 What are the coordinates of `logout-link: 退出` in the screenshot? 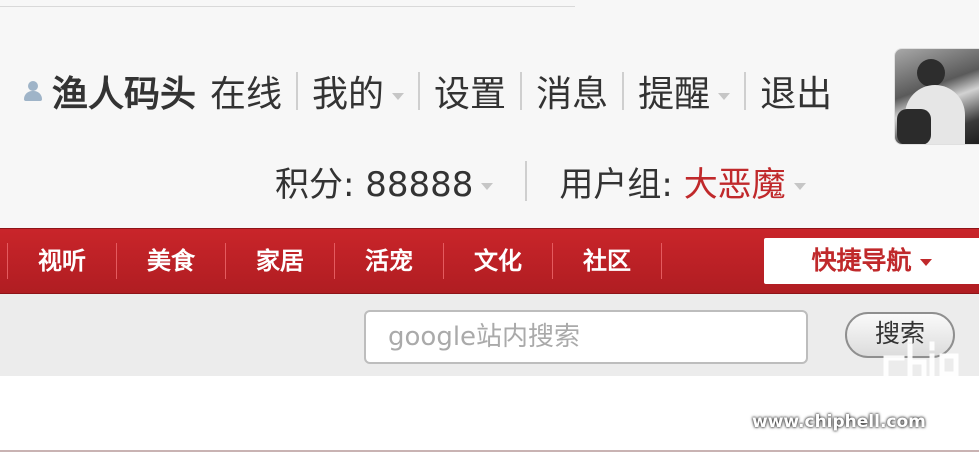 It's located at (796, 91).